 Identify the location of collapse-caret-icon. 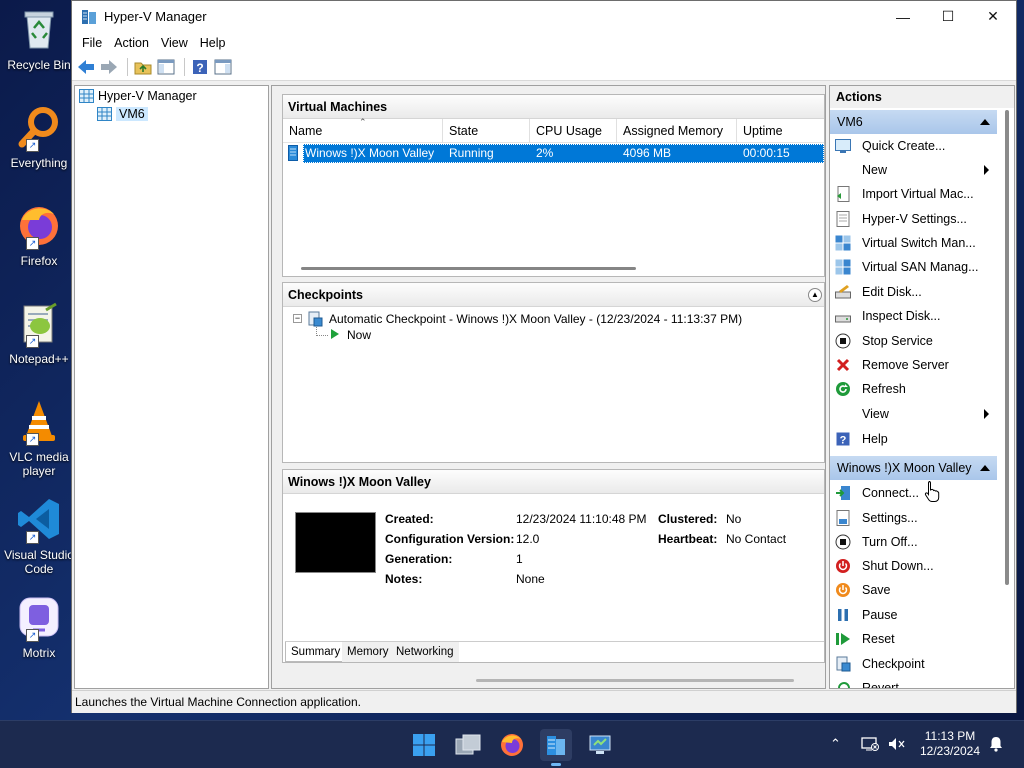
(985, 468).